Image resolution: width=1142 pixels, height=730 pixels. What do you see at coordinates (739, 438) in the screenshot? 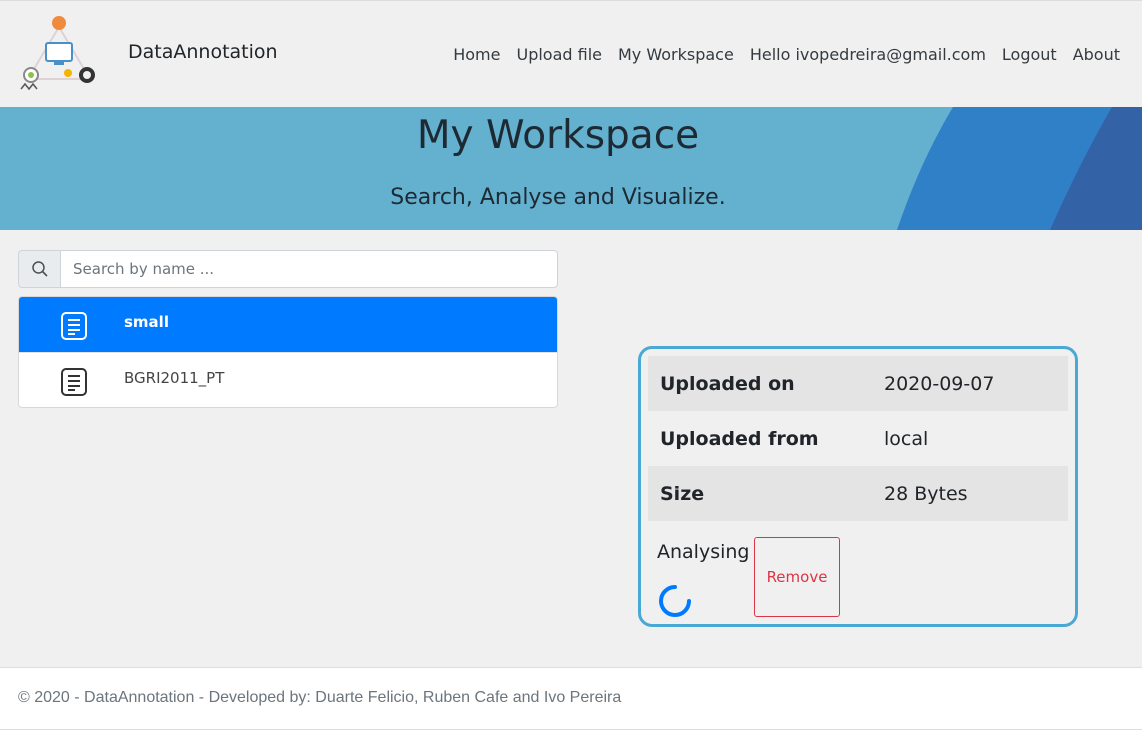
I see `detail-key: Uploaded from` at bounding box center [739, 438].